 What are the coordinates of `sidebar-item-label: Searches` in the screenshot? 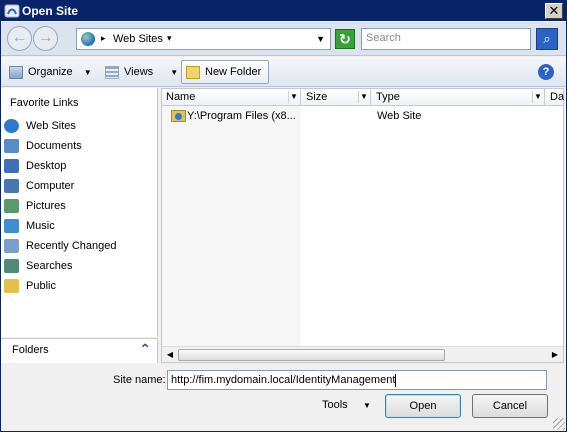 It's located at (49, 266).